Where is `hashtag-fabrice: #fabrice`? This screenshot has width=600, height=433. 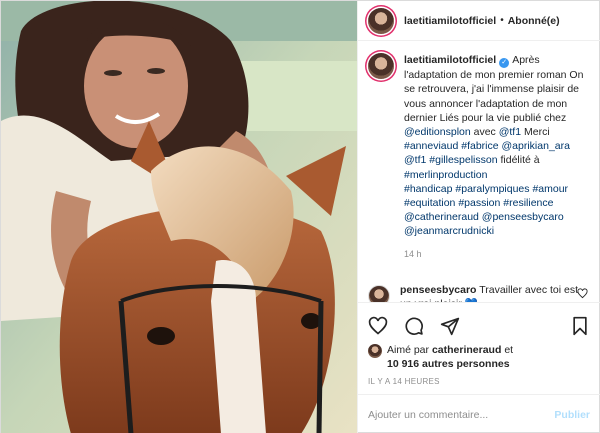
hashtag-fabrice: #fabrice is located at coordinates (479, 146).